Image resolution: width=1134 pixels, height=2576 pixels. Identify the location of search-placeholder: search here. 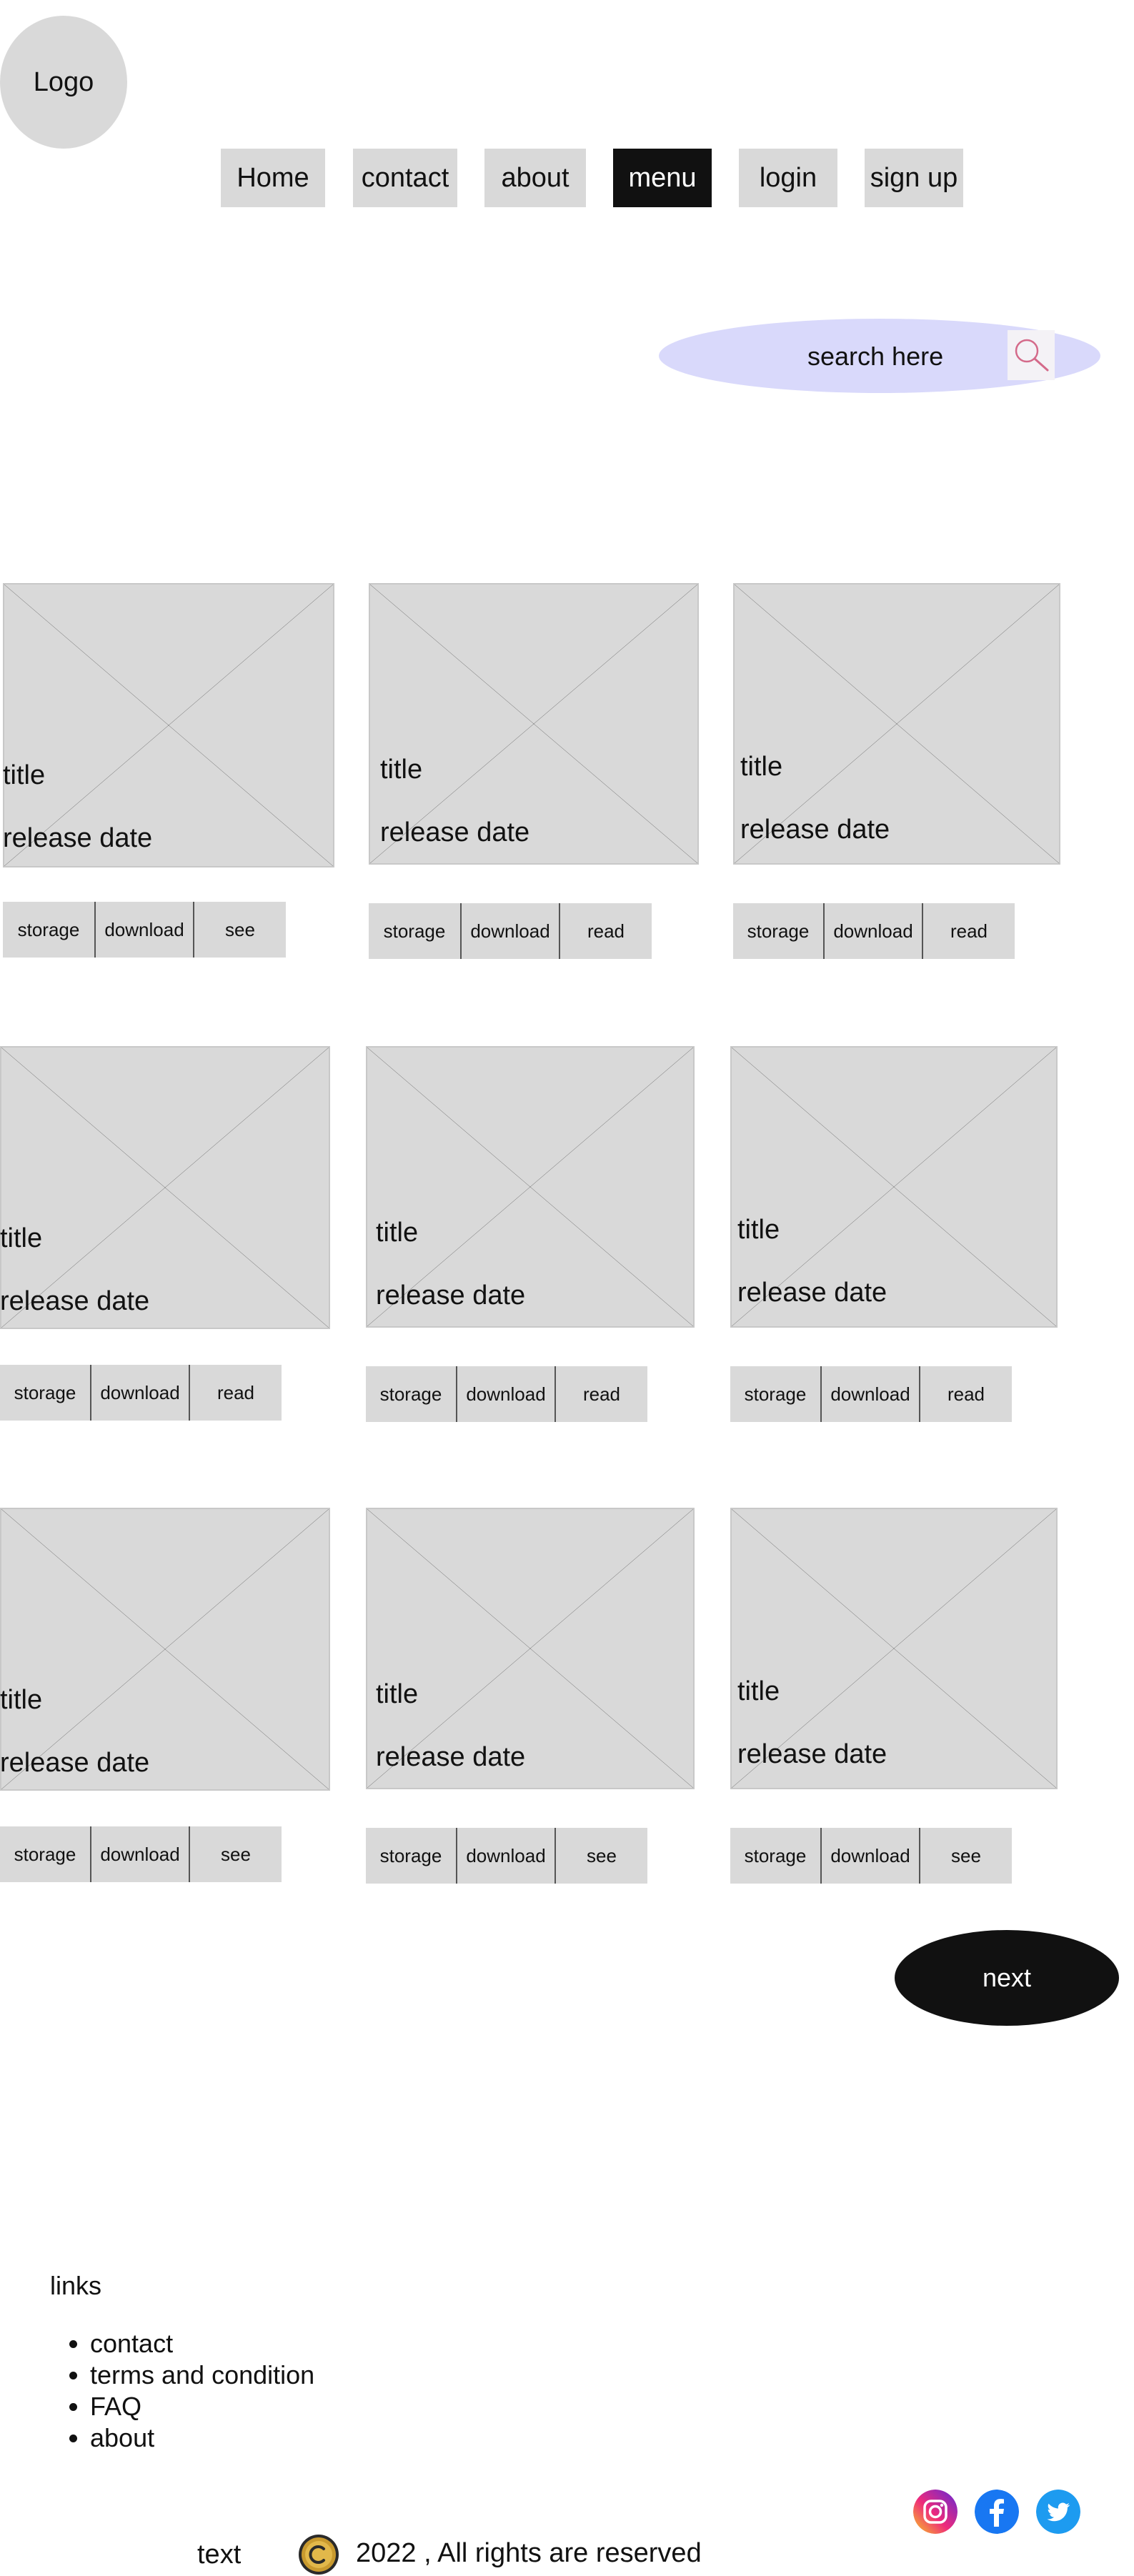
(875, 357).